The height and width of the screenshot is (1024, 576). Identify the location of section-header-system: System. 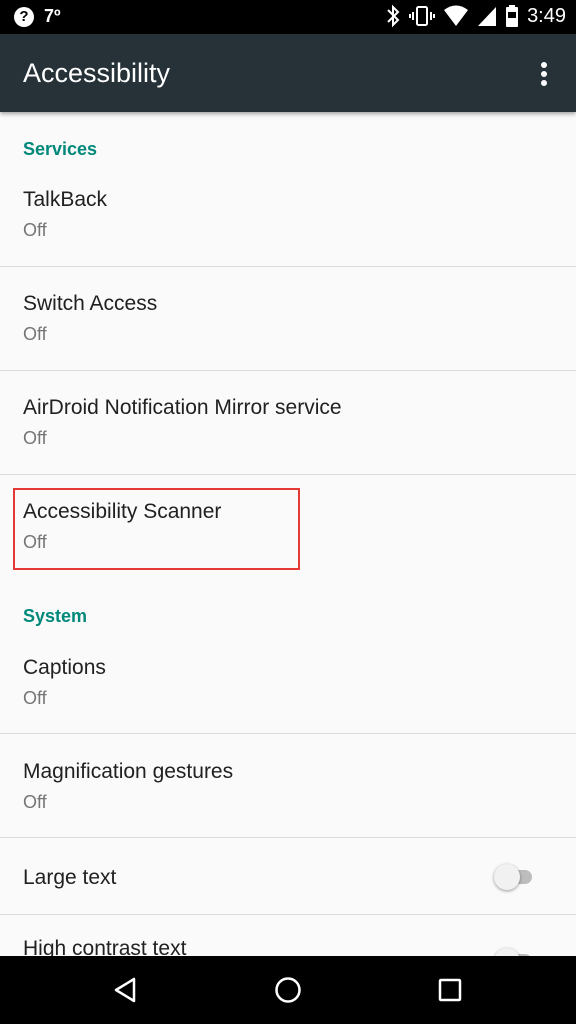
(55, 616).